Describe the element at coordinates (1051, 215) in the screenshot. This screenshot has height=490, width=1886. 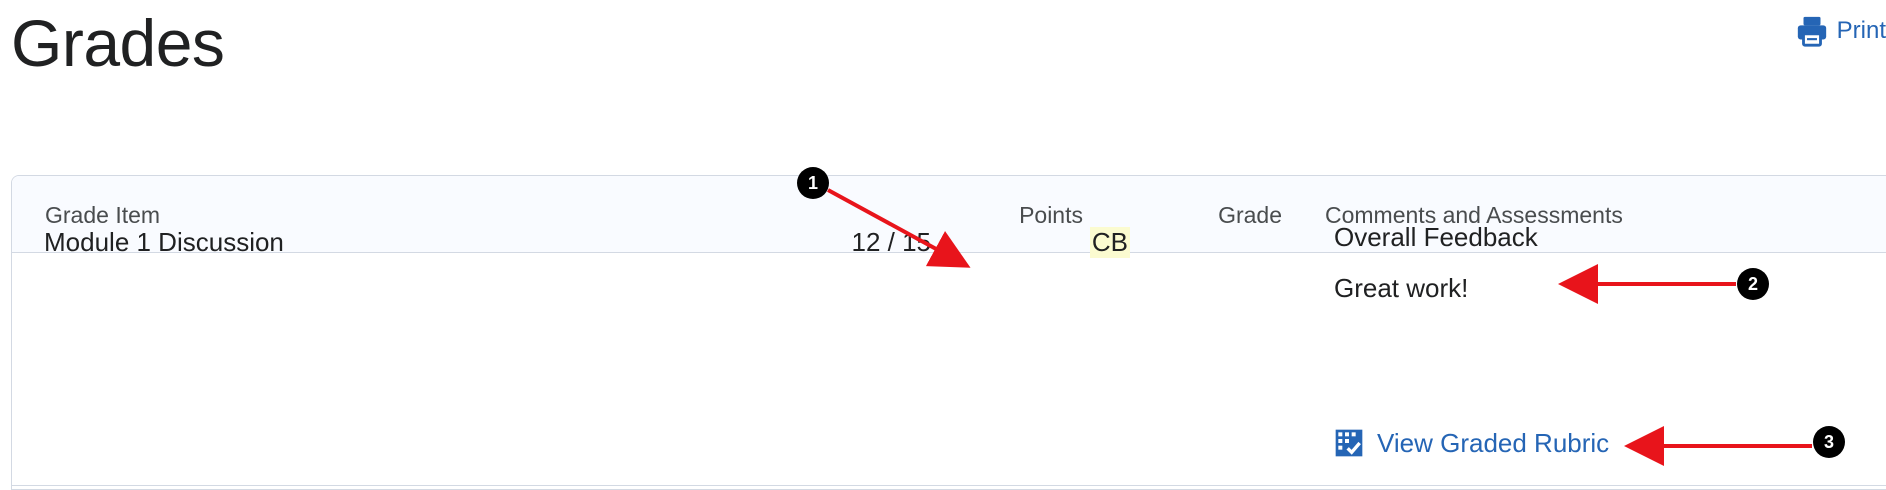
I see `column-header-points: Points` at that location.